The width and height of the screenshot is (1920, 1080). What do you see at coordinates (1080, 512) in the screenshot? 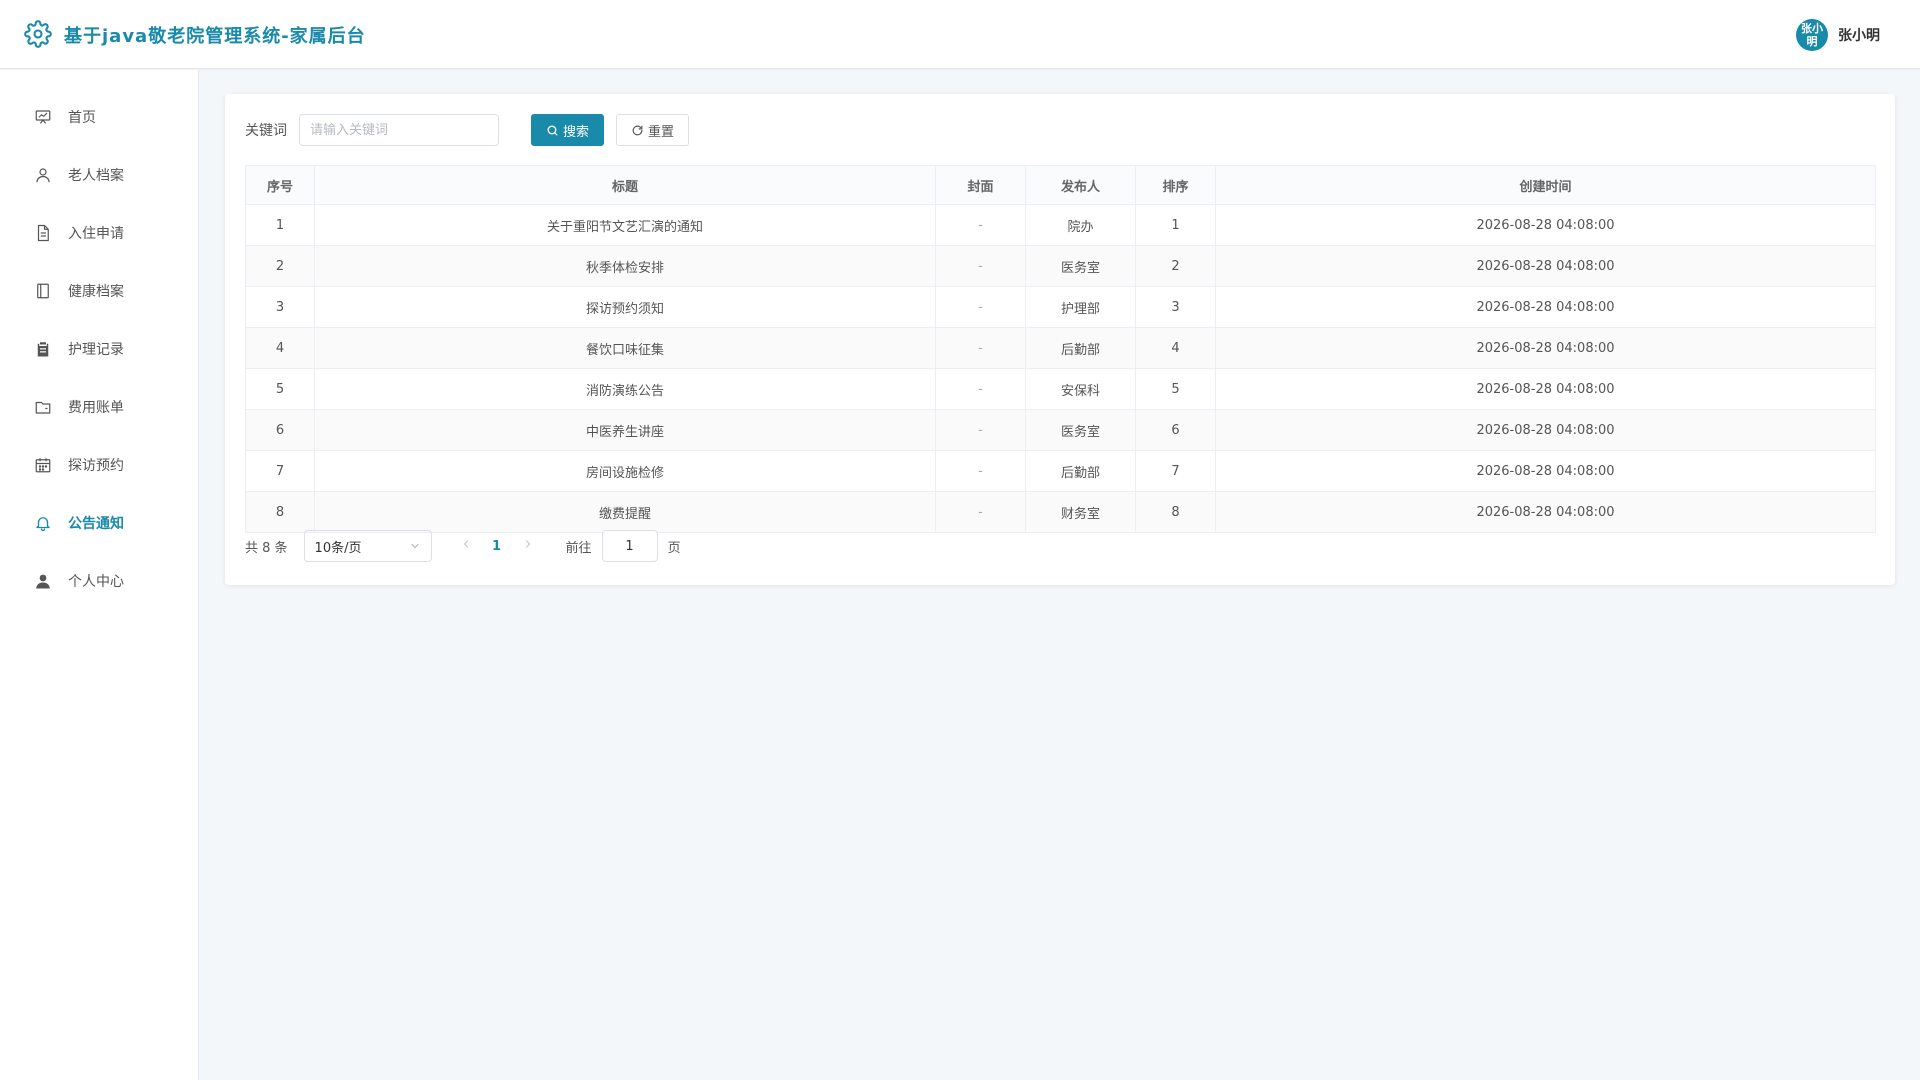
I see `cell-publisher: 财务室` at bounding box center [1080, 512].